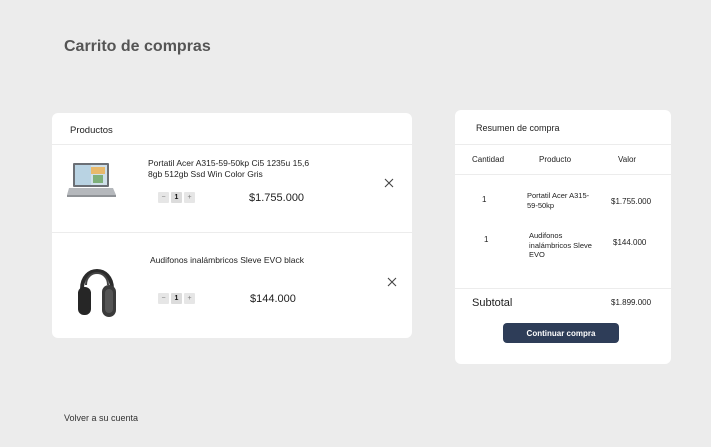  Describe the element at coordinates (561, 333) in the screenshot. I see `continue-purchase-button: Continuar compra` at that location.